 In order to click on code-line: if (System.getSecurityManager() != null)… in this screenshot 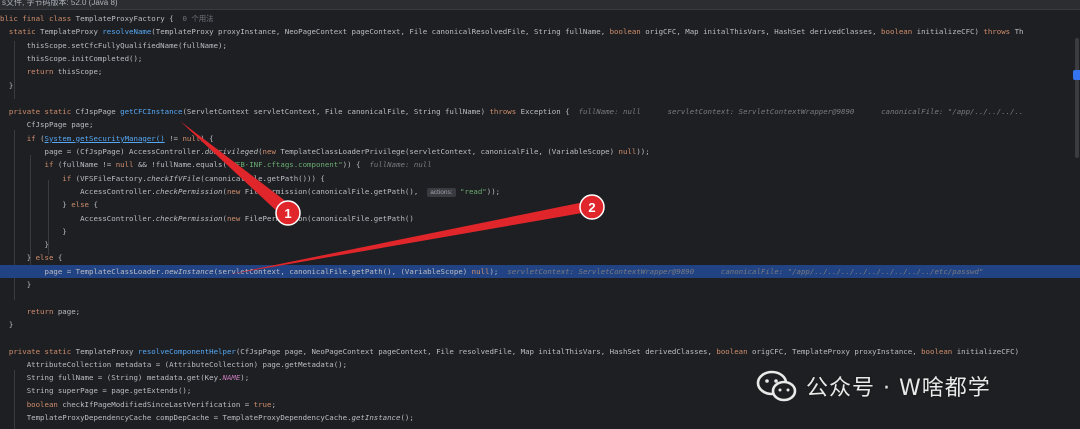, I will do `click(540, 138)`.